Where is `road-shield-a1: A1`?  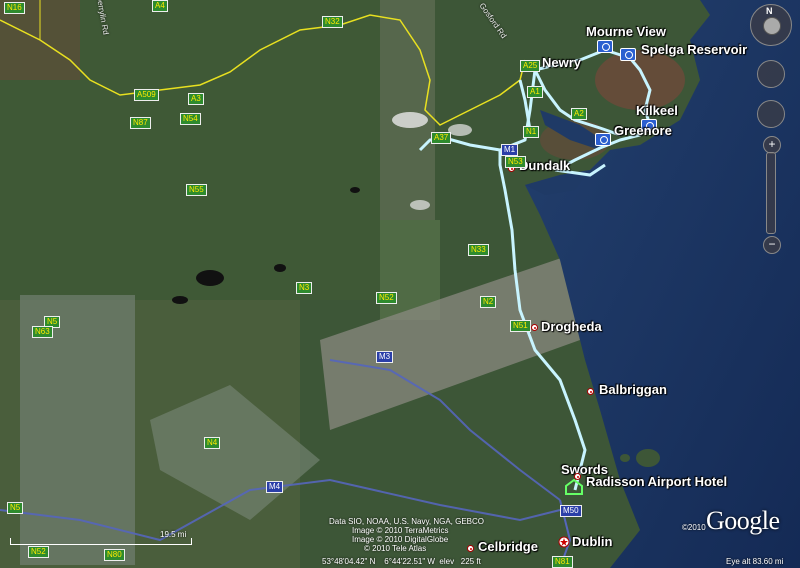 road-shield-a1: A1 is located at coordinates (535, 92).